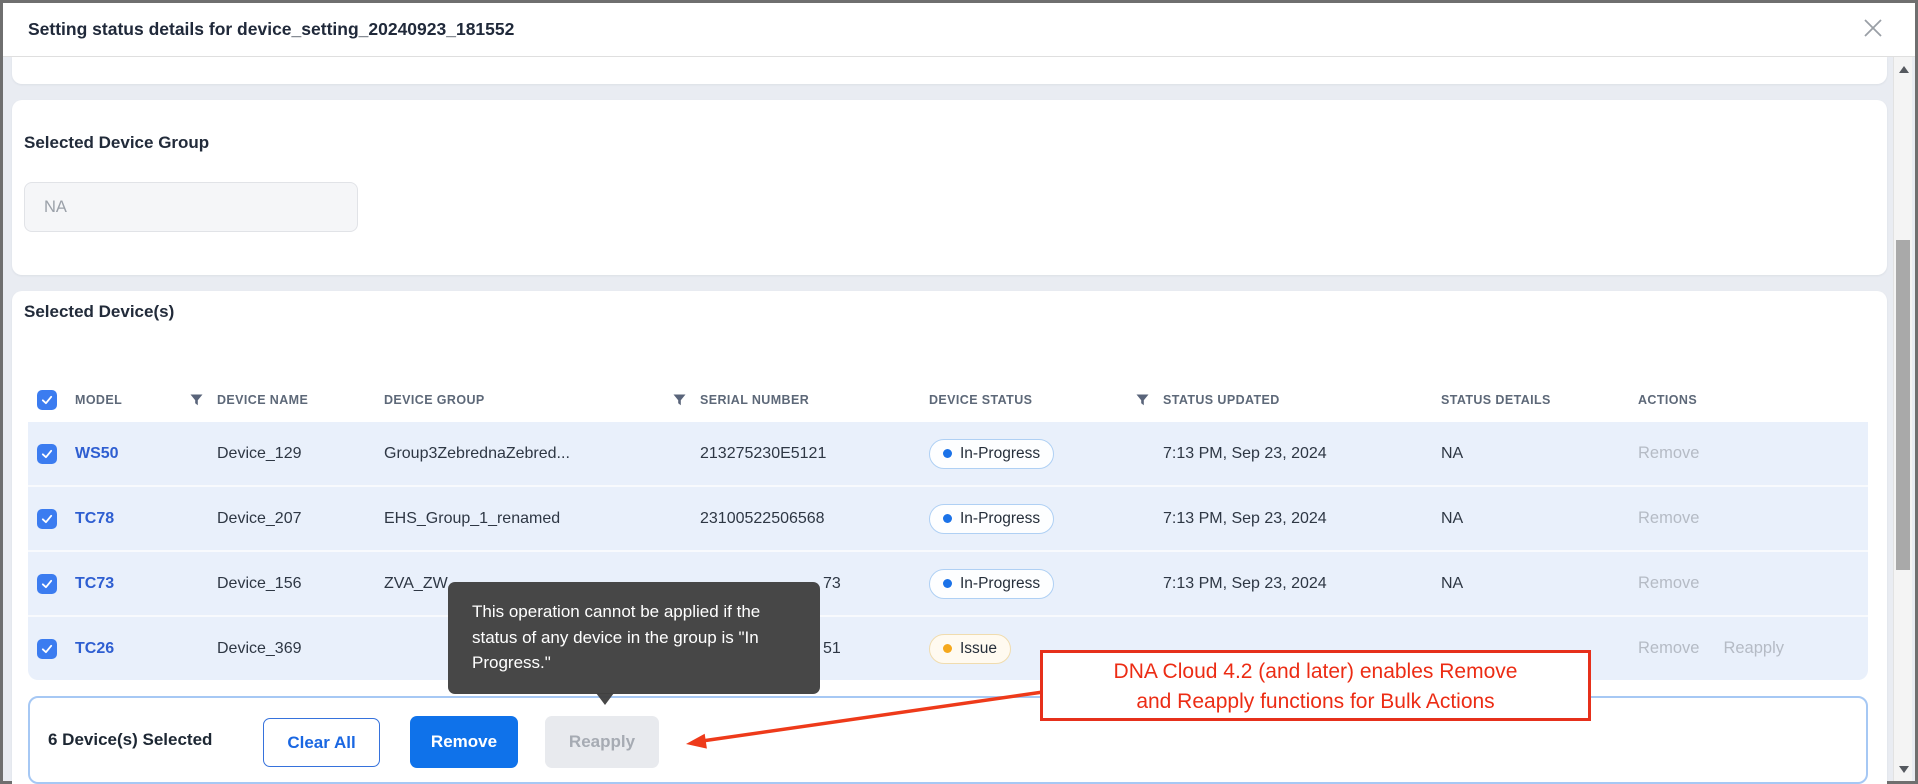  What do you see at coordinates (146, 584) in the screenshot?
I see `model-link: TC73` at bounding box center [146, 584].